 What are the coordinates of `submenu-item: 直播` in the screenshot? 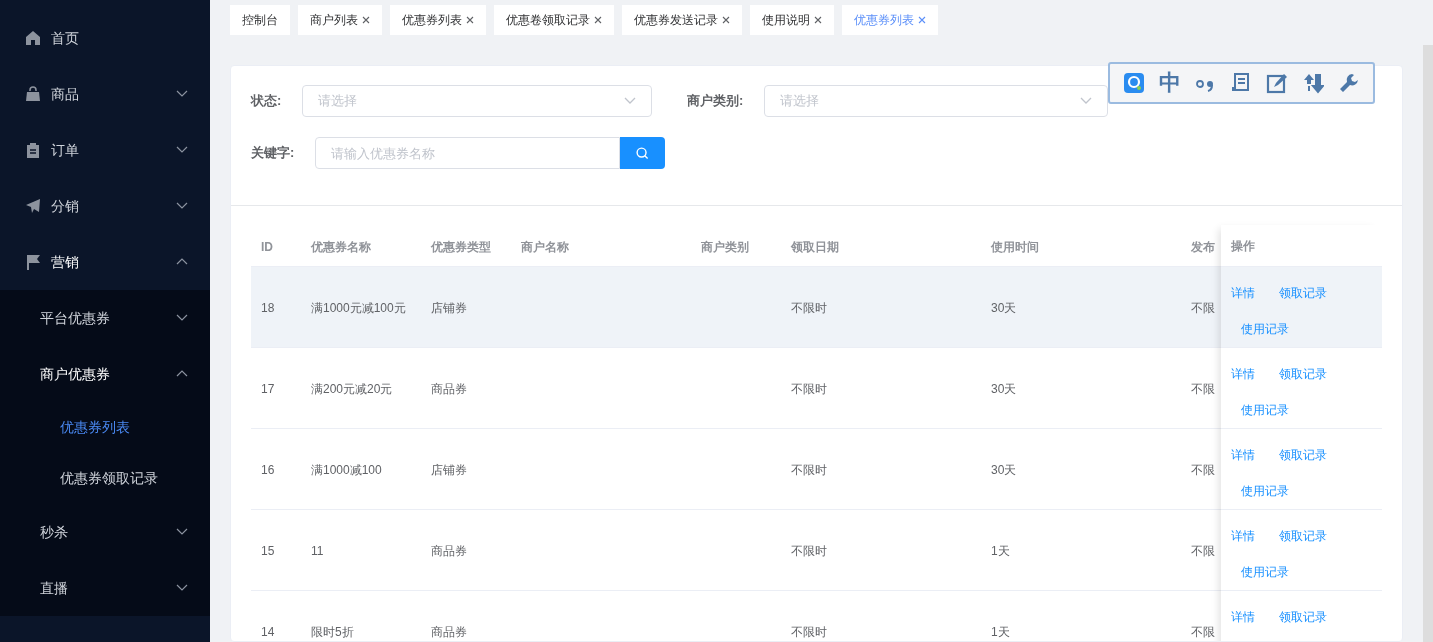 It's located at (105, 588).